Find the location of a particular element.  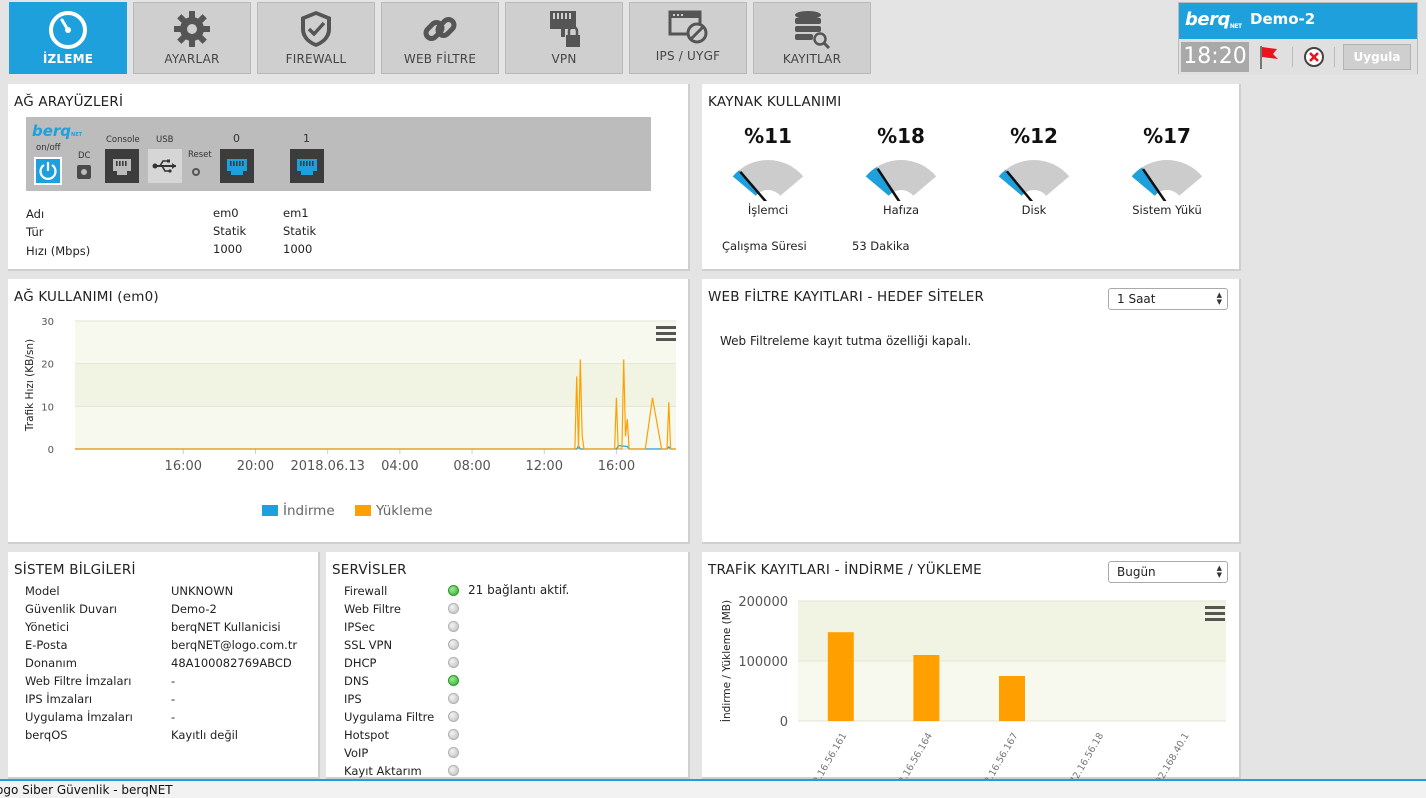

flag-icon is located at coordinates (1269, 57).